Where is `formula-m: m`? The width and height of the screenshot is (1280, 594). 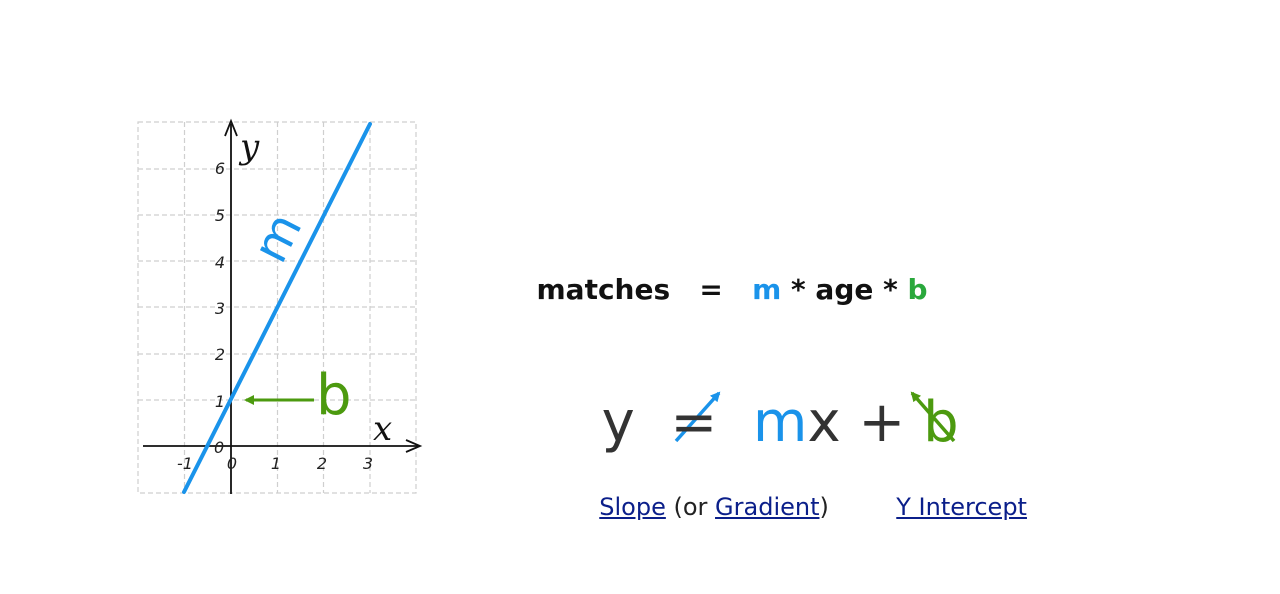 formula-m: m is located at coordinates (767, 289).